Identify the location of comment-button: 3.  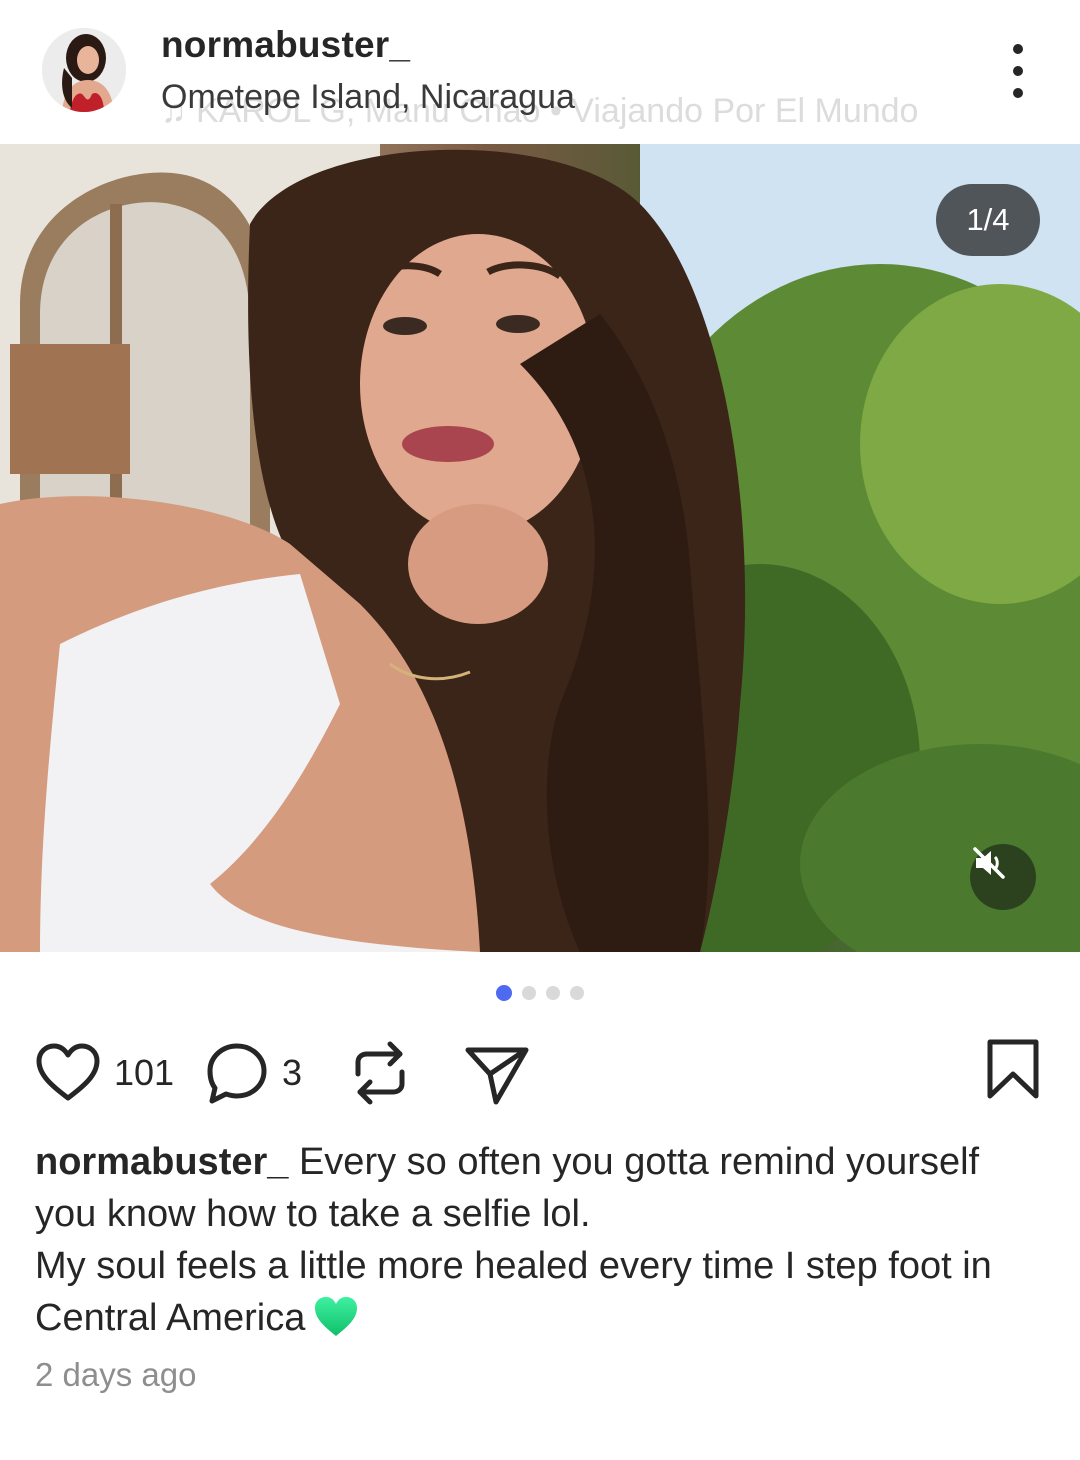
(253, 1073).